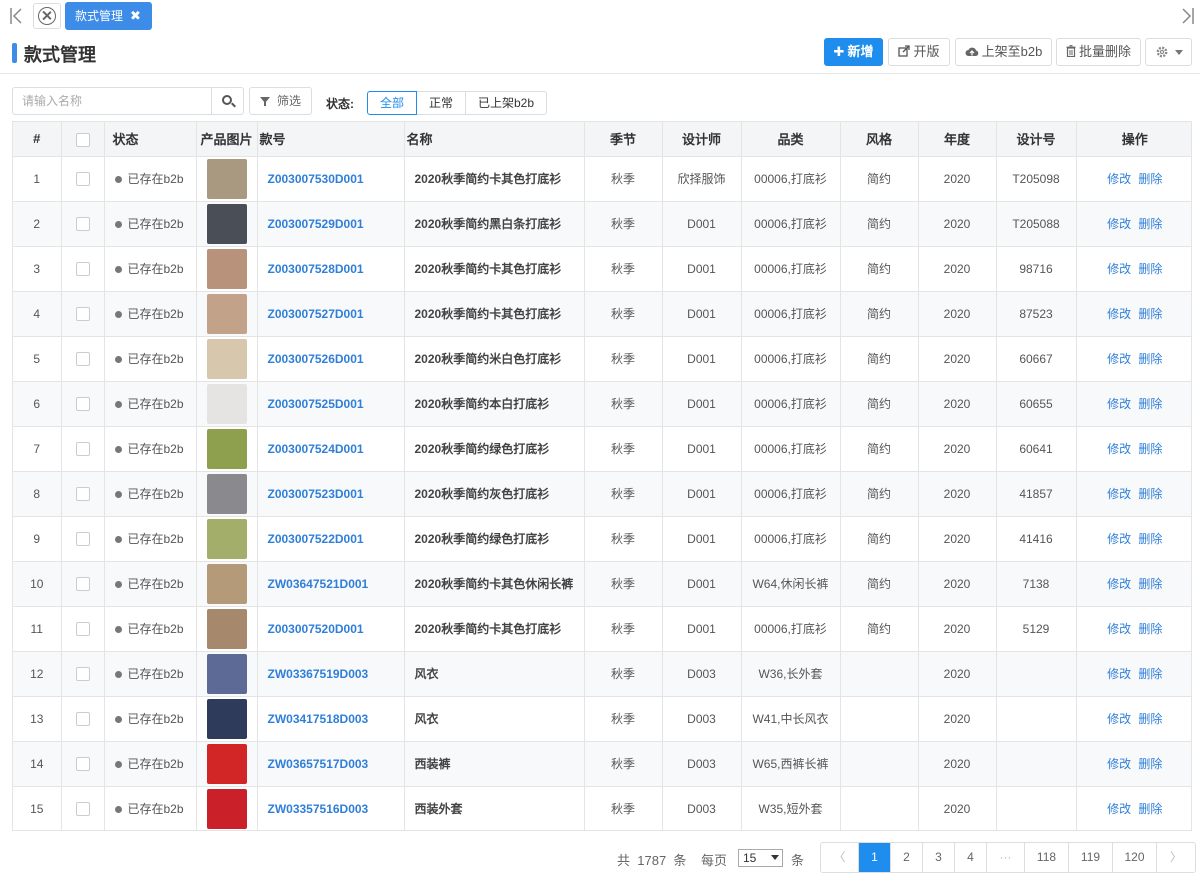 The height and width of the screenshot is (878, 1200). Describe the element at coordinates (82, 139) in the screenshot. I see `select-all-checkbox` at that location.